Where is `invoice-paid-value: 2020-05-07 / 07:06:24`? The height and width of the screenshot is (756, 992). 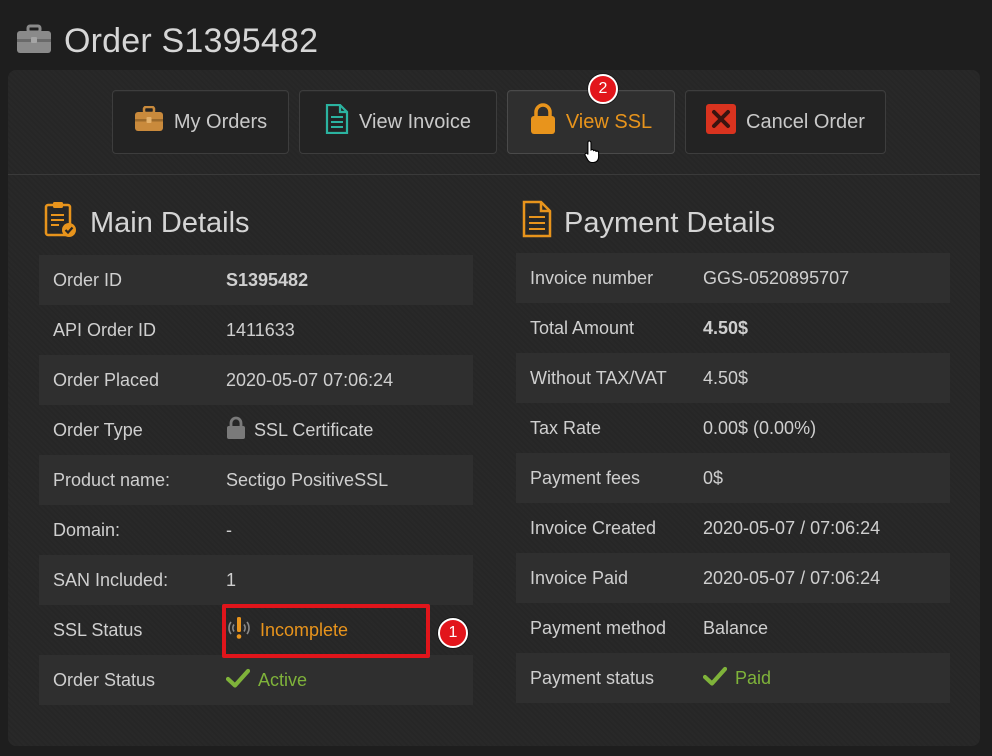
invoice-paid-value: 2020-05-07 / 07:06:24 is located at coordinates (792, 577).